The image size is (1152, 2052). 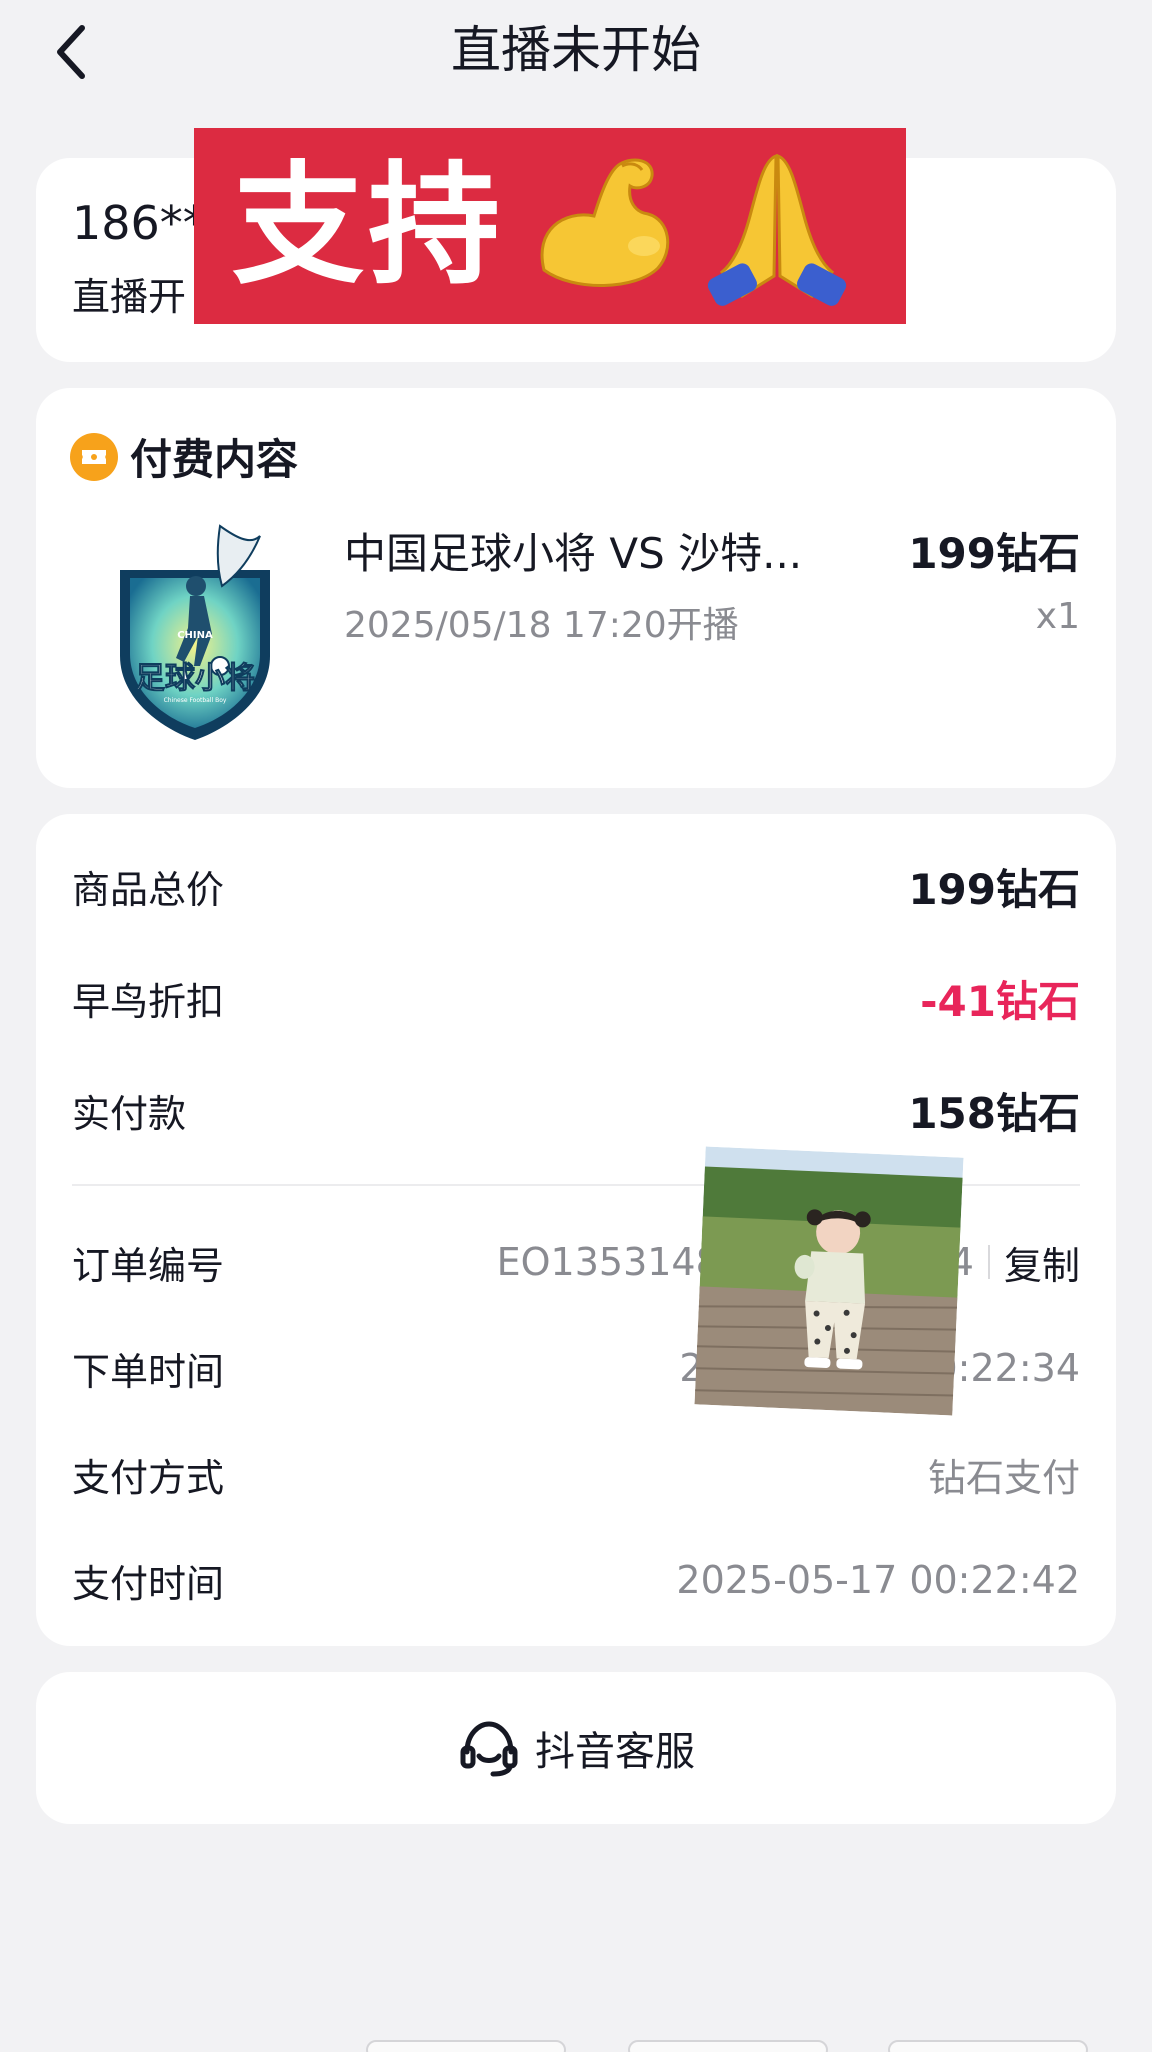 I want to click on payment-time-value: 2025-05-17 00:22:42, so click(x=878, y=1580).